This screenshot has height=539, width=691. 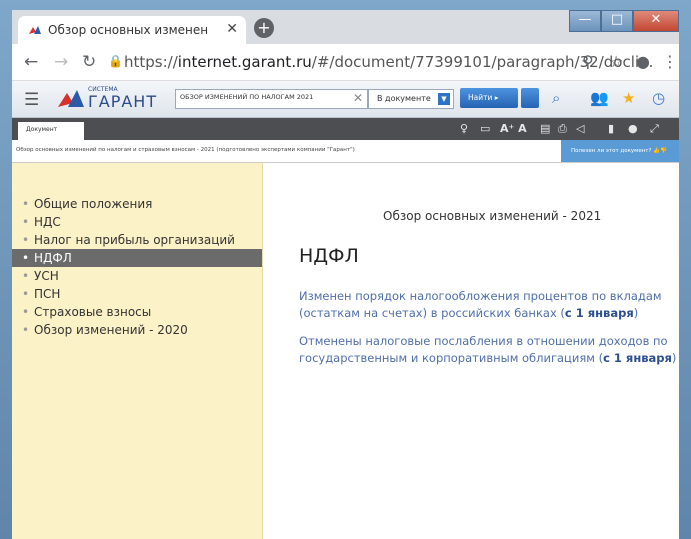 What do you see at coordinates (654, 129) in the screenshot?
I see `expand-icon: ⤢` at bounding box center [654, 129].